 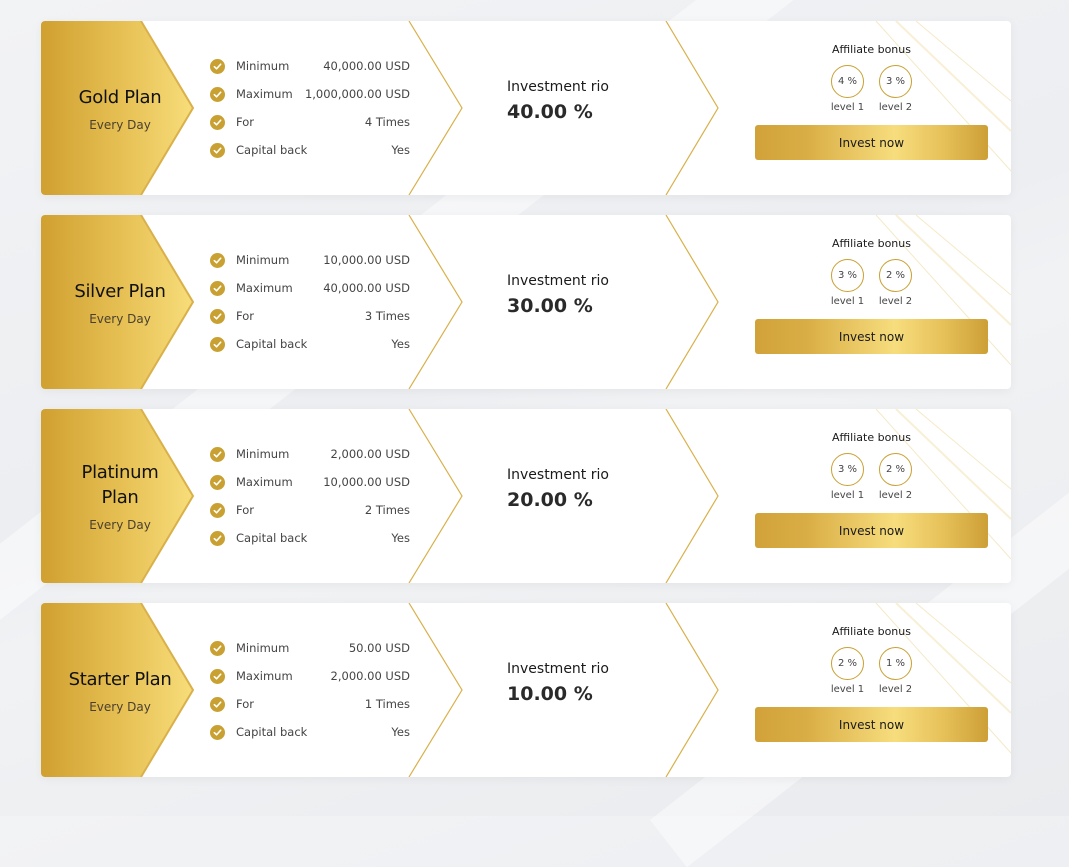 I want to click on feature-row-for: For 4 Times, so click(x=310, y=122).